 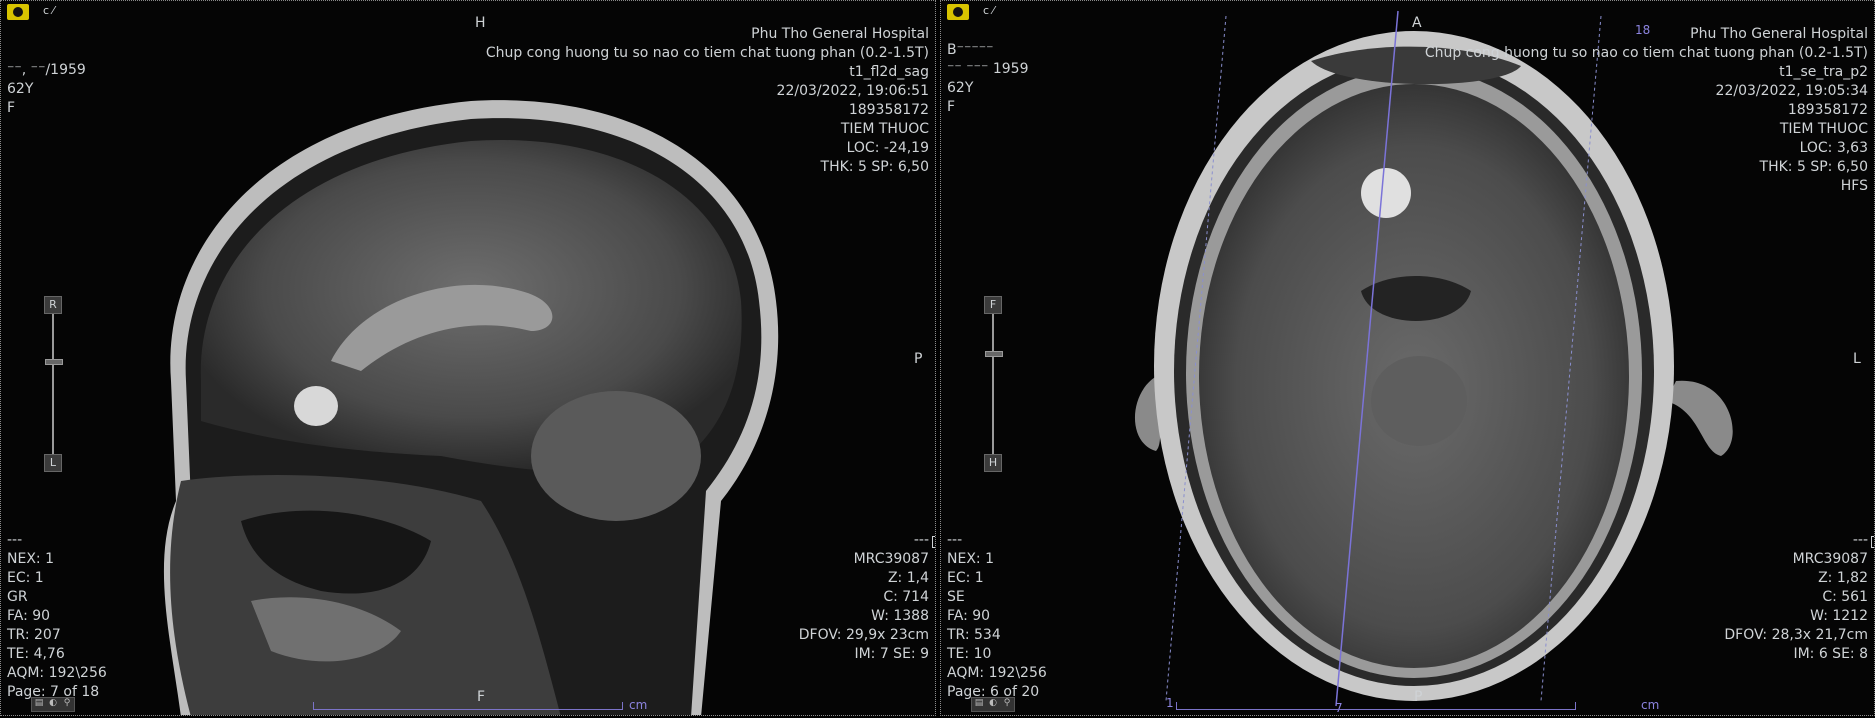 I want to click on acq-sequence: SE, so click(x=956, y=597).